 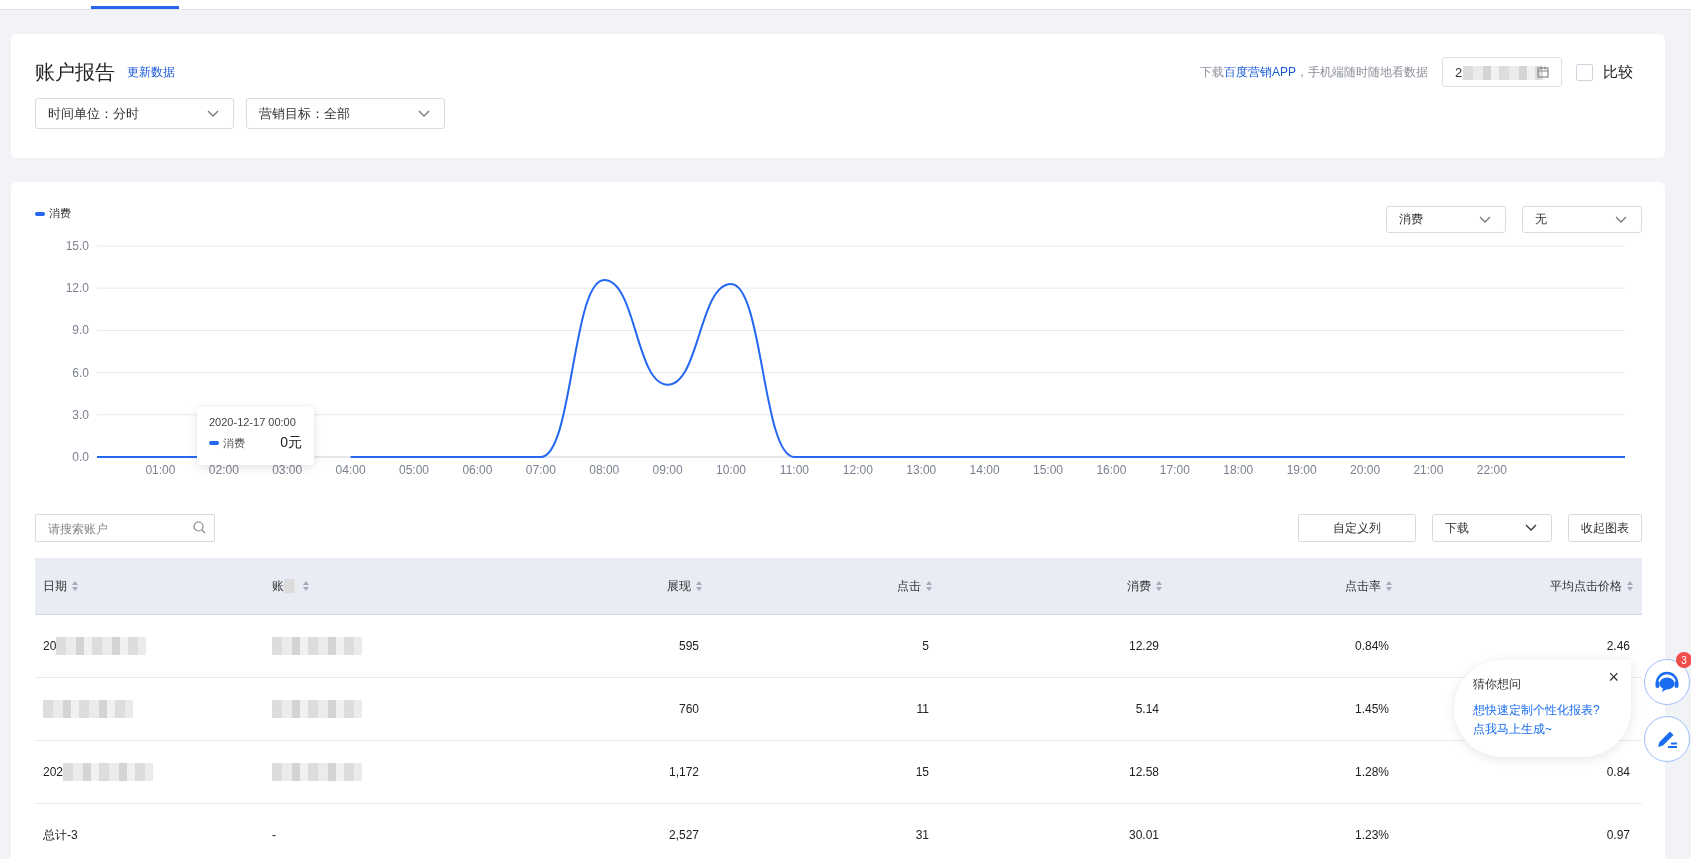 What do you see at coordinates (1371, 772) in the screenshot?
I see `table-cell: 1.28%` at bounding box center [1371, 772].